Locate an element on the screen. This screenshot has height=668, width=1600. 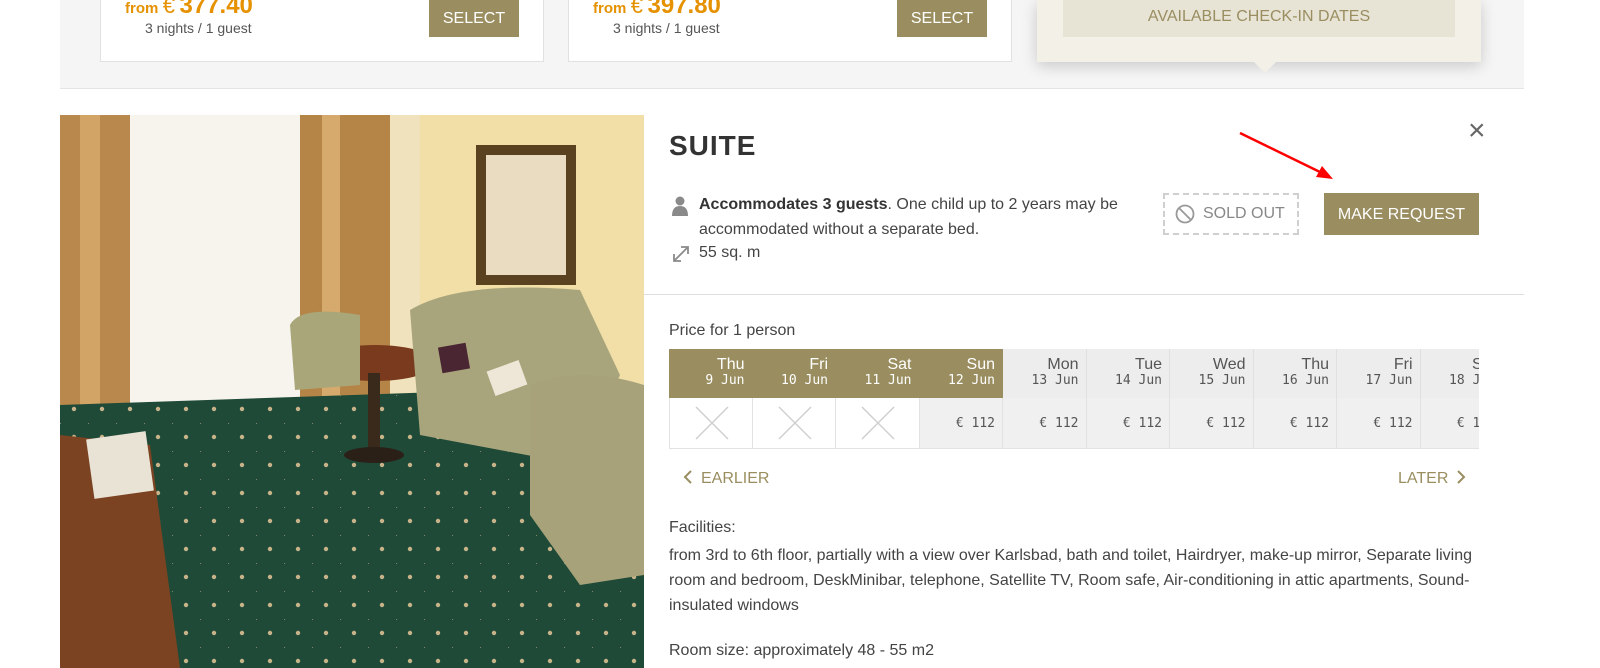
sold-out-label: SOLD OUT is located at coordinates (1244, 213).